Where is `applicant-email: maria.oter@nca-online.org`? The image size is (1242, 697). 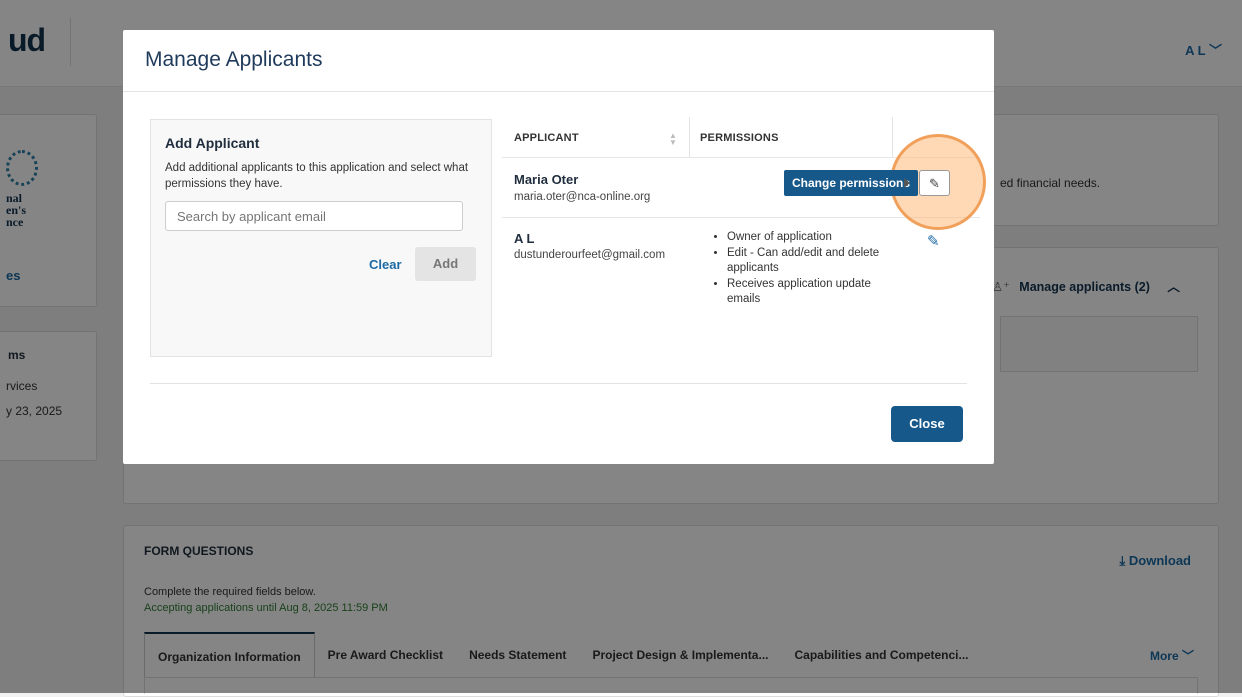 applicant-email: maria.oter@nca-online.org is located at coordinates (582, 197).